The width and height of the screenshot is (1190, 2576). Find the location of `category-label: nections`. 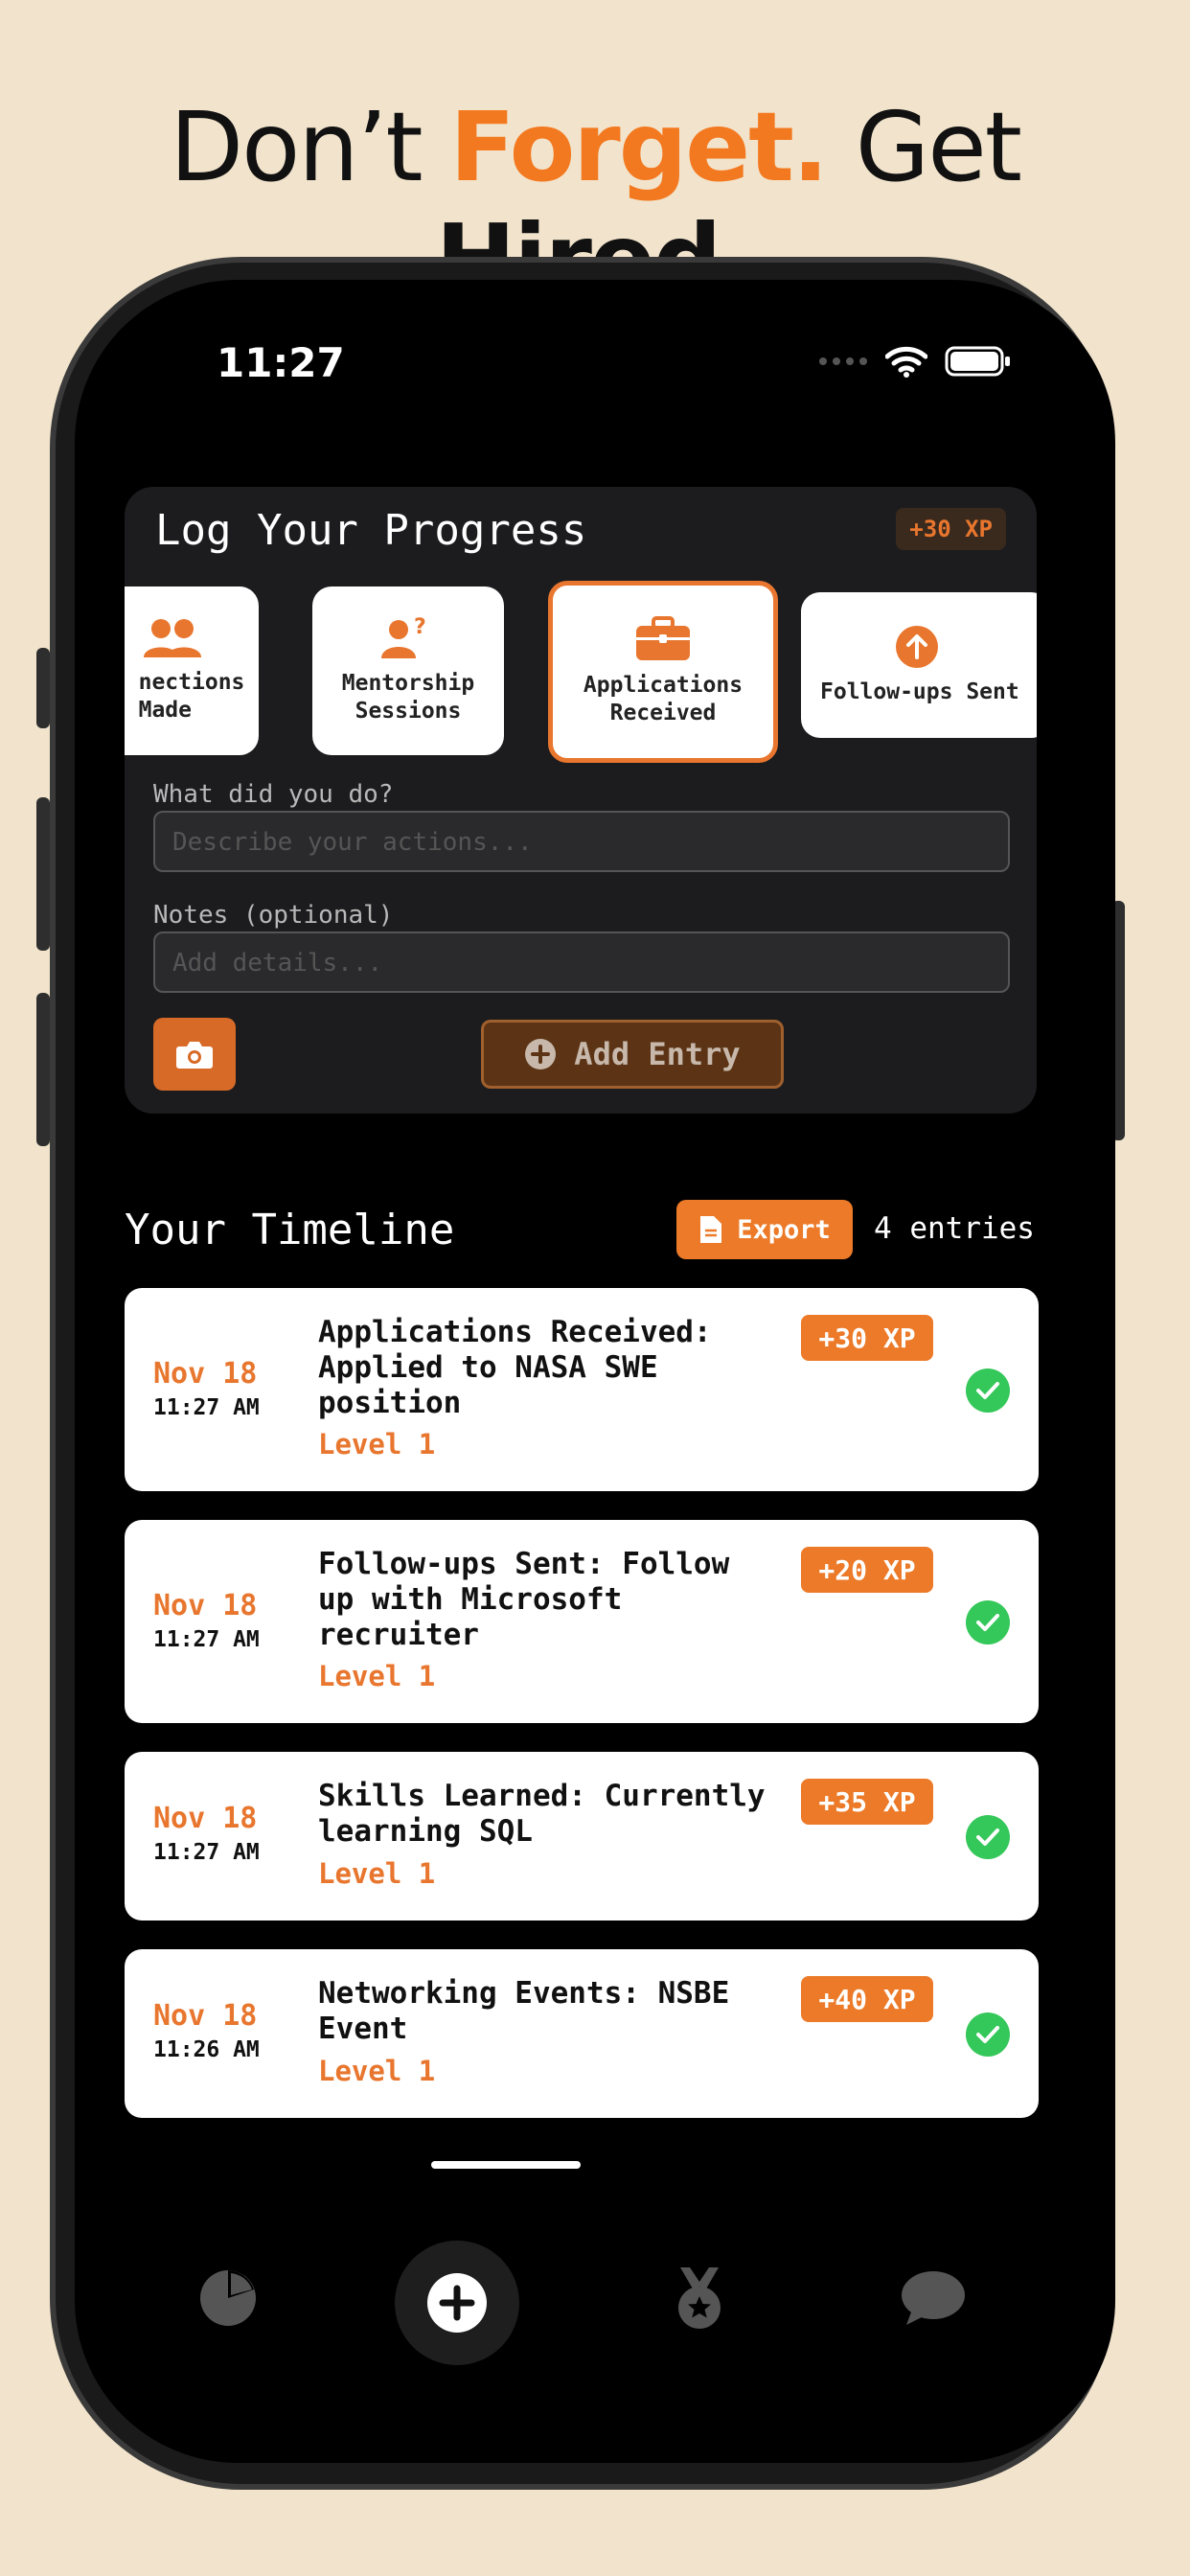

category-label: nections is located at coordinates (191, 683).